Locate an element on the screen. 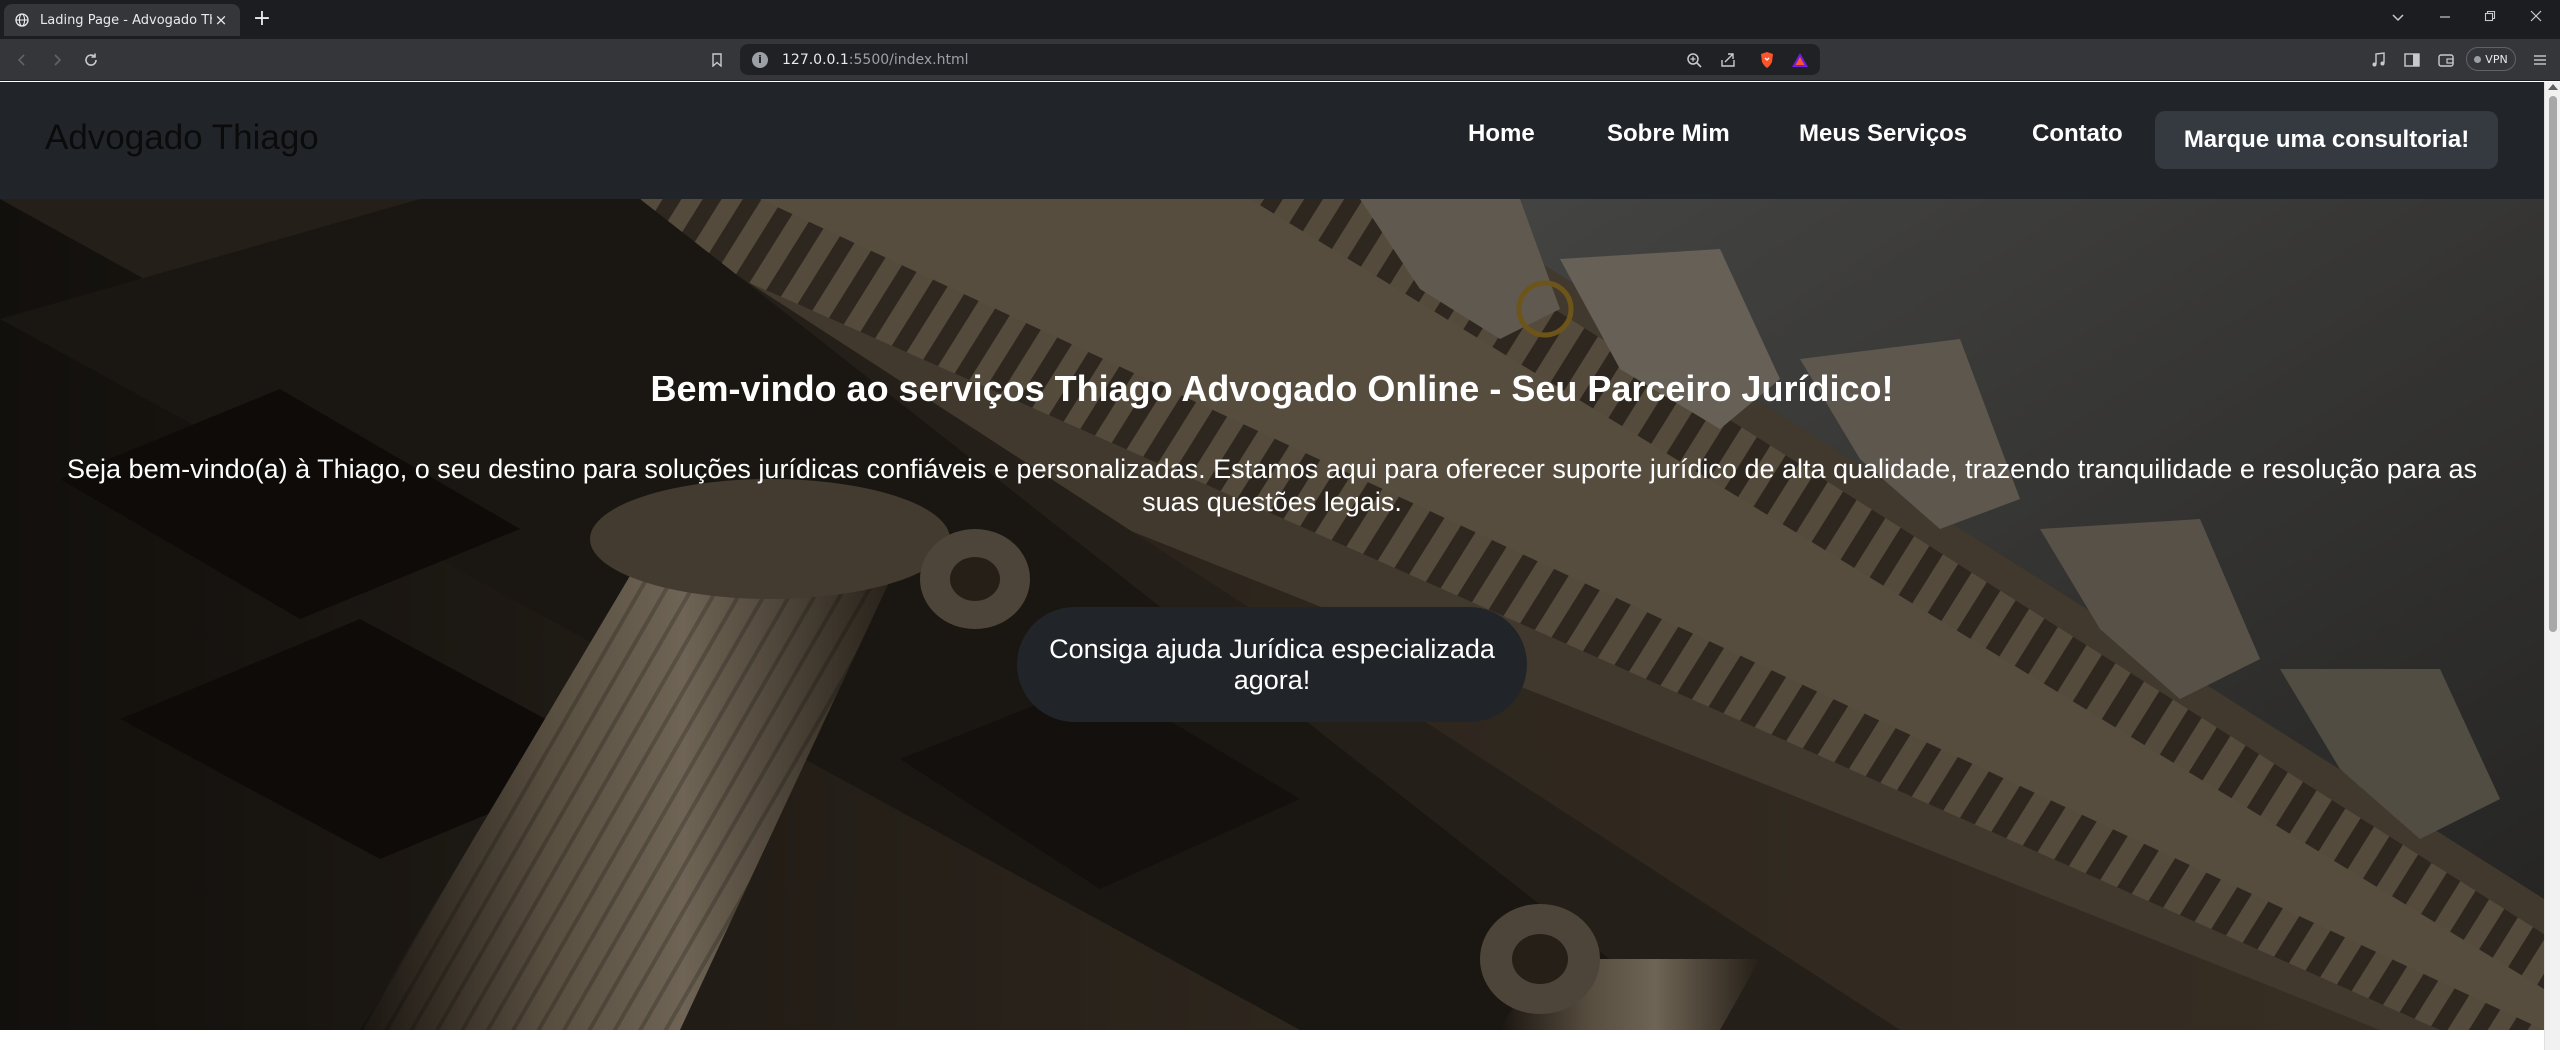 The height and width of the screenshot is (1050, 2560). menu-icon is located at coordinates (2540, 60).